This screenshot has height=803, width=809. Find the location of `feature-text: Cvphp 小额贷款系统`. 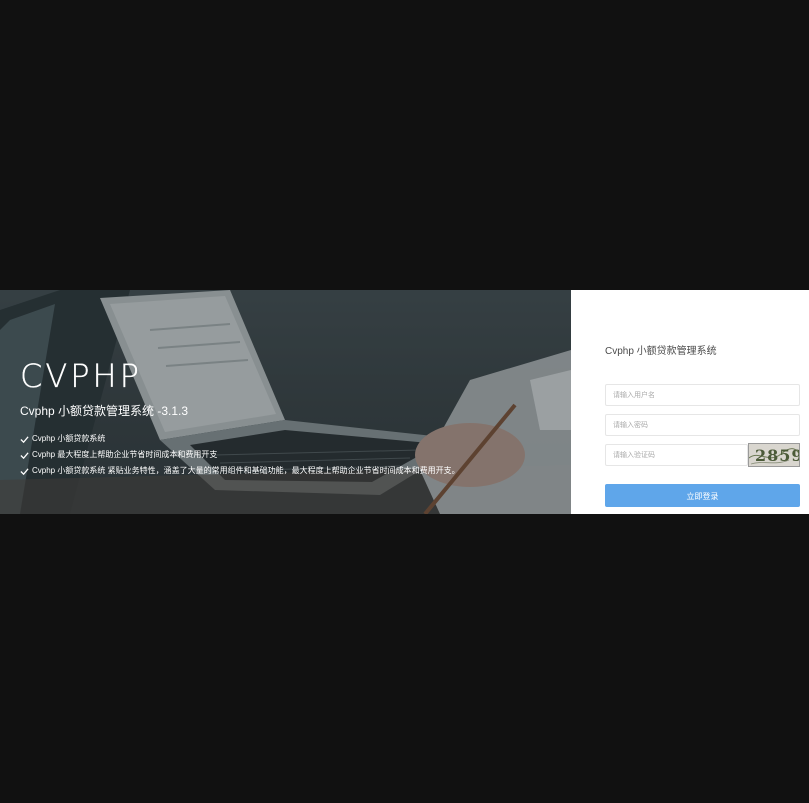

feature-text: Cvphp 小额贷款系统 is located at coordinates (69, 438).